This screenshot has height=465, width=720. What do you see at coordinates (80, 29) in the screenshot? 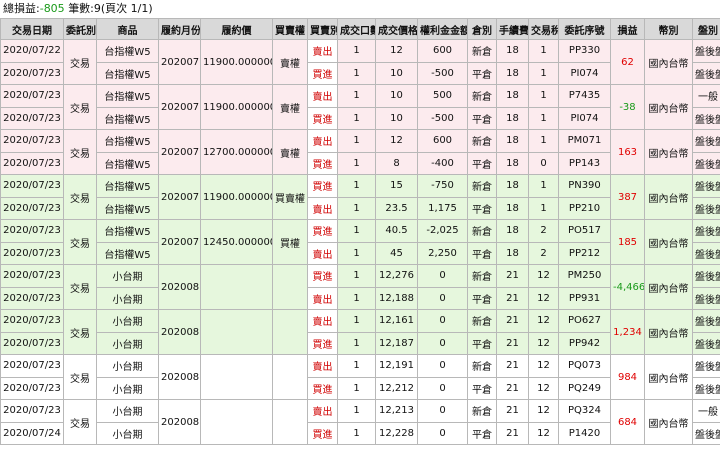
I see `column-header: 委託別` at bounding box center [80, 29].